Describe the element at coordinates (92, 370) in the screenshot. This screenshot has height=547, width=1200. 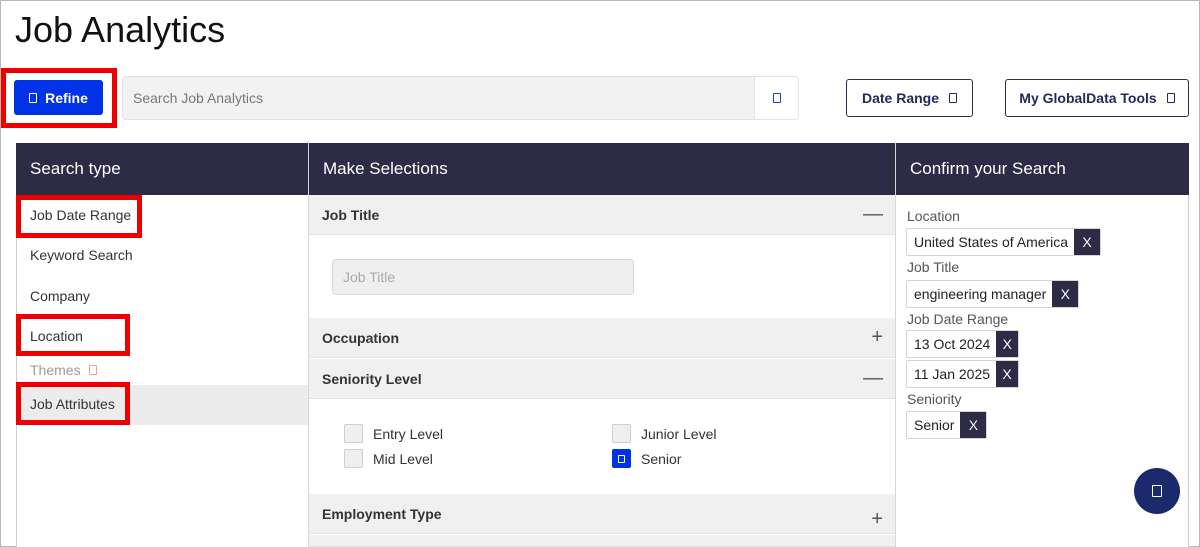
I see `lock-icon` at that location.